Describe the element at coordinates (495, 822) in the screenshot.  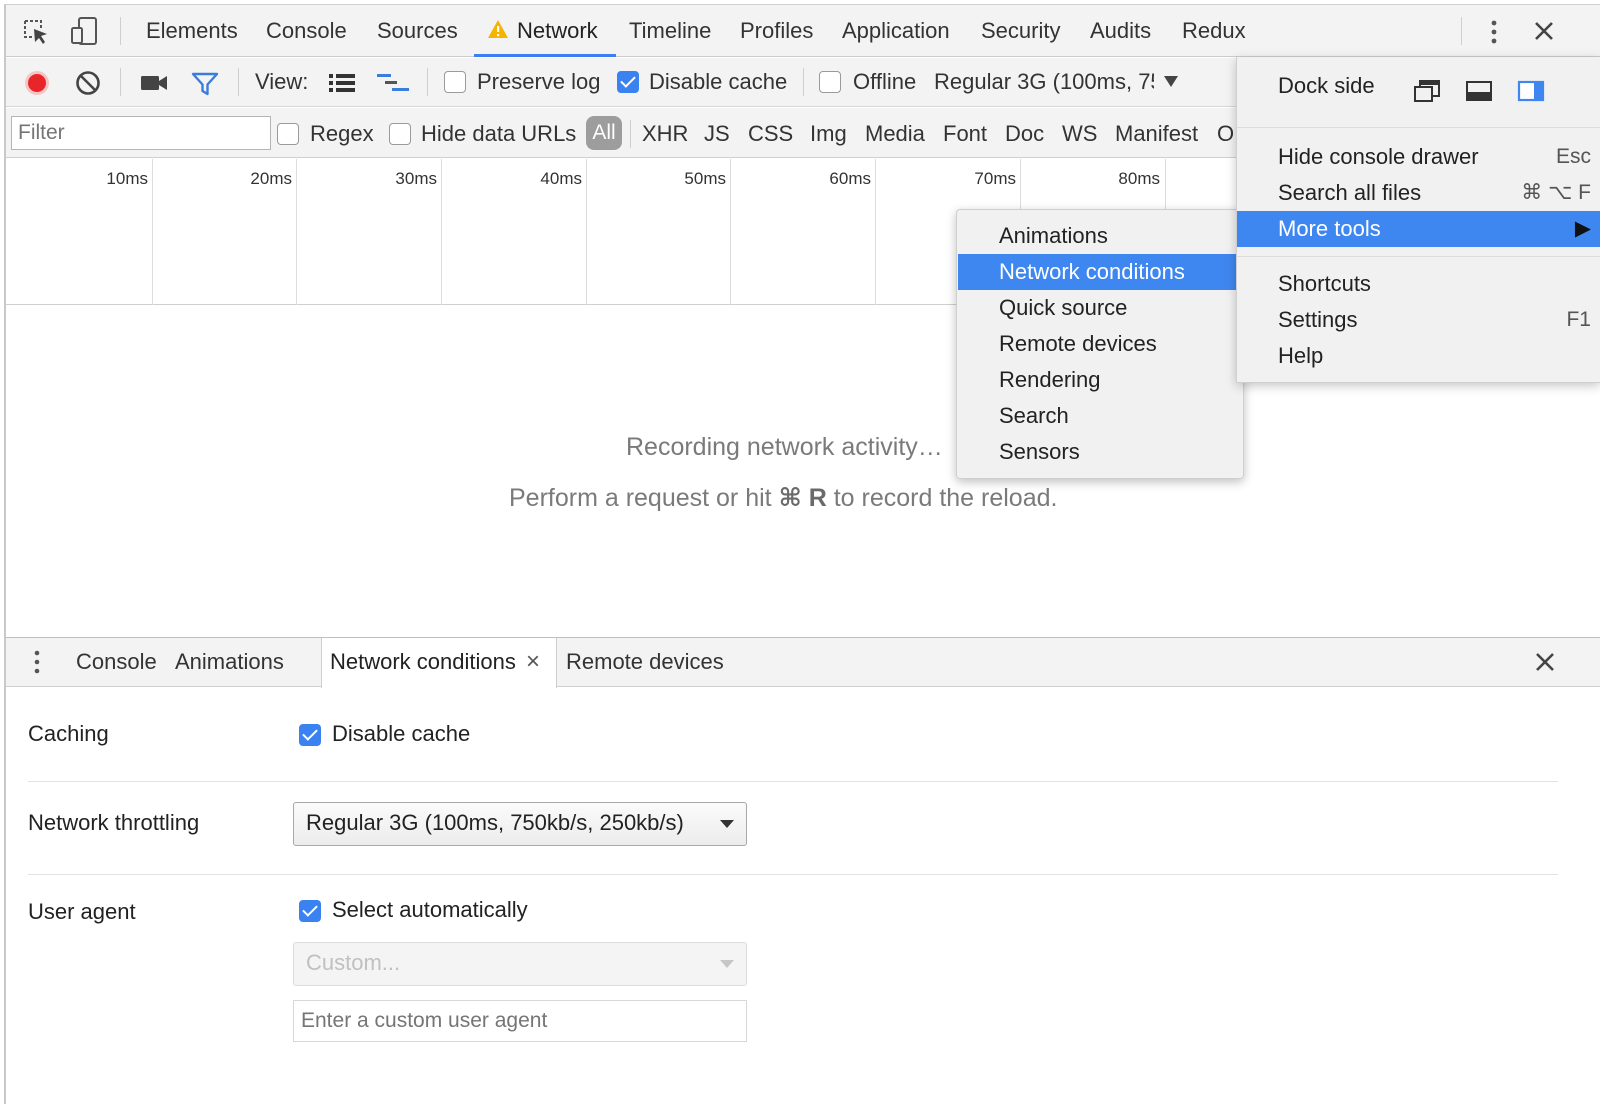
I see `network-throttling-value: Regular 3G (100ms, 750kb/s, 250kb/s)` at that location.